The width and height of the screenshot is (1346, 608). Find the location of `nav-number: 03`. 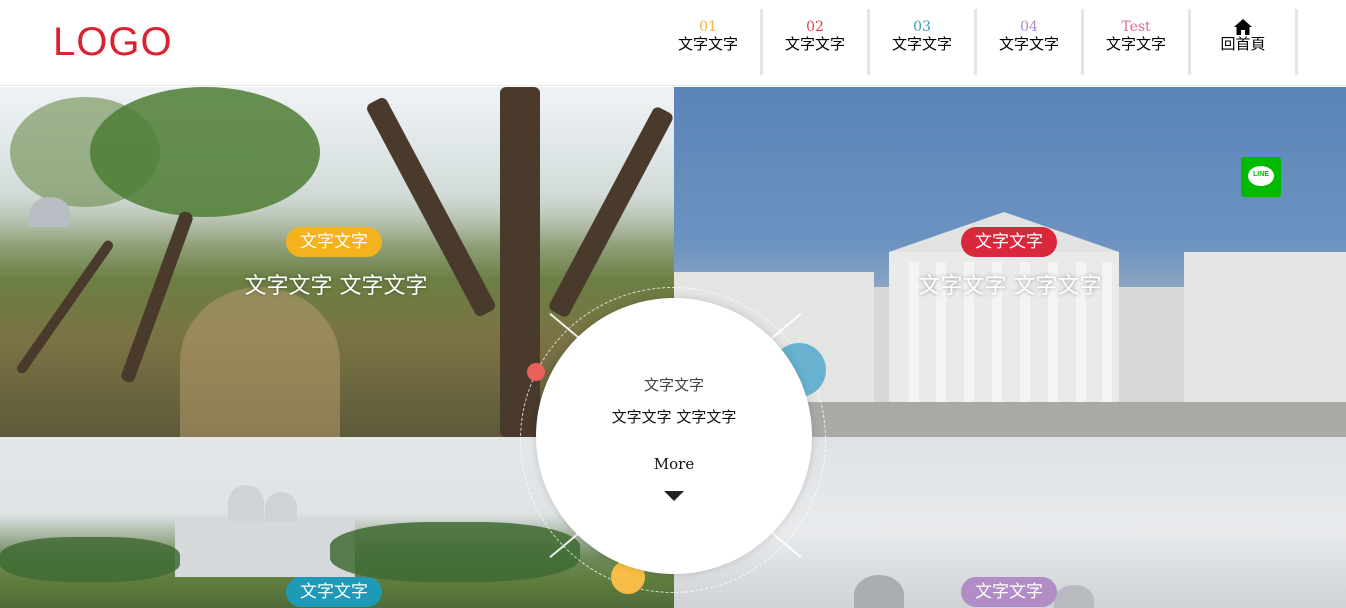

nav-number: 03 is located at coordinates (922, 27).